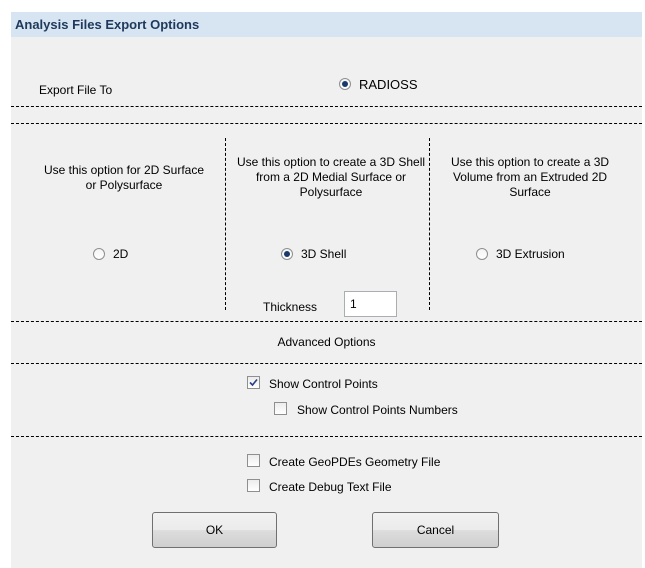 The height and width of the screenshot is (568, 645). What do you see at coordinates (214, 530) in the screenshot?
I see `ok-button: OK` at bounding box center [214, 530].